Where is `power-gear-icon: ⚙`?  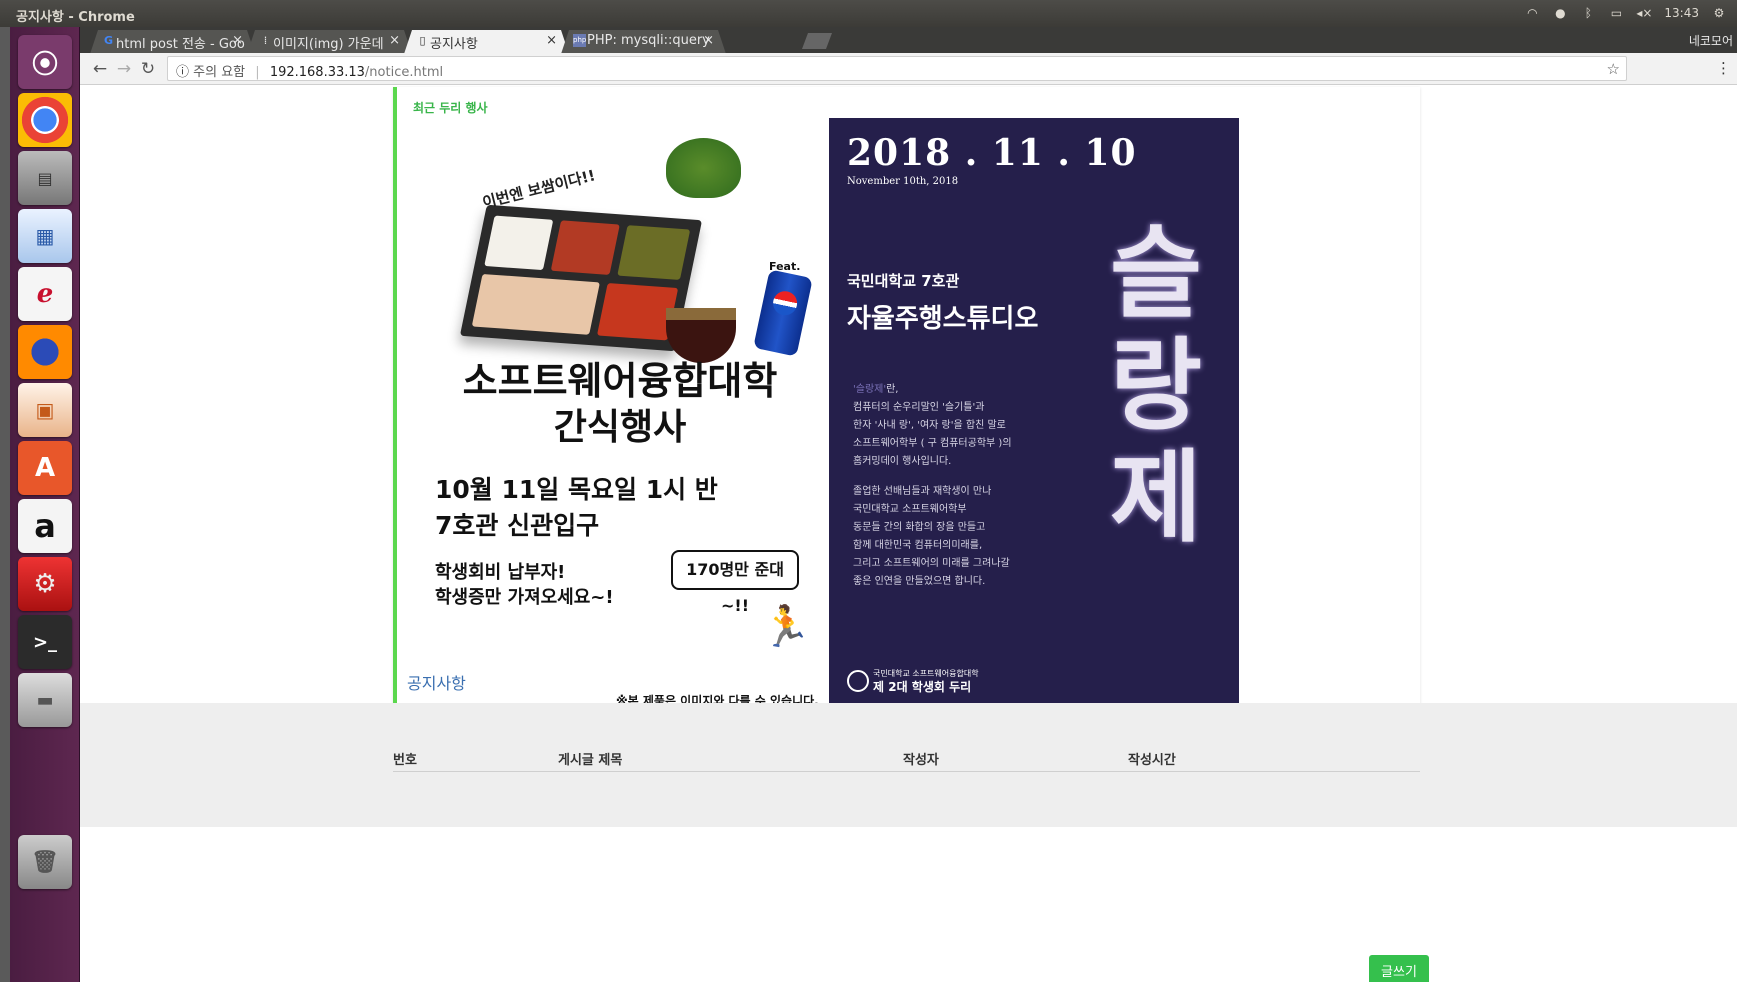
power-gear-icon: ⚙ is located at coordinates (1719, 13).